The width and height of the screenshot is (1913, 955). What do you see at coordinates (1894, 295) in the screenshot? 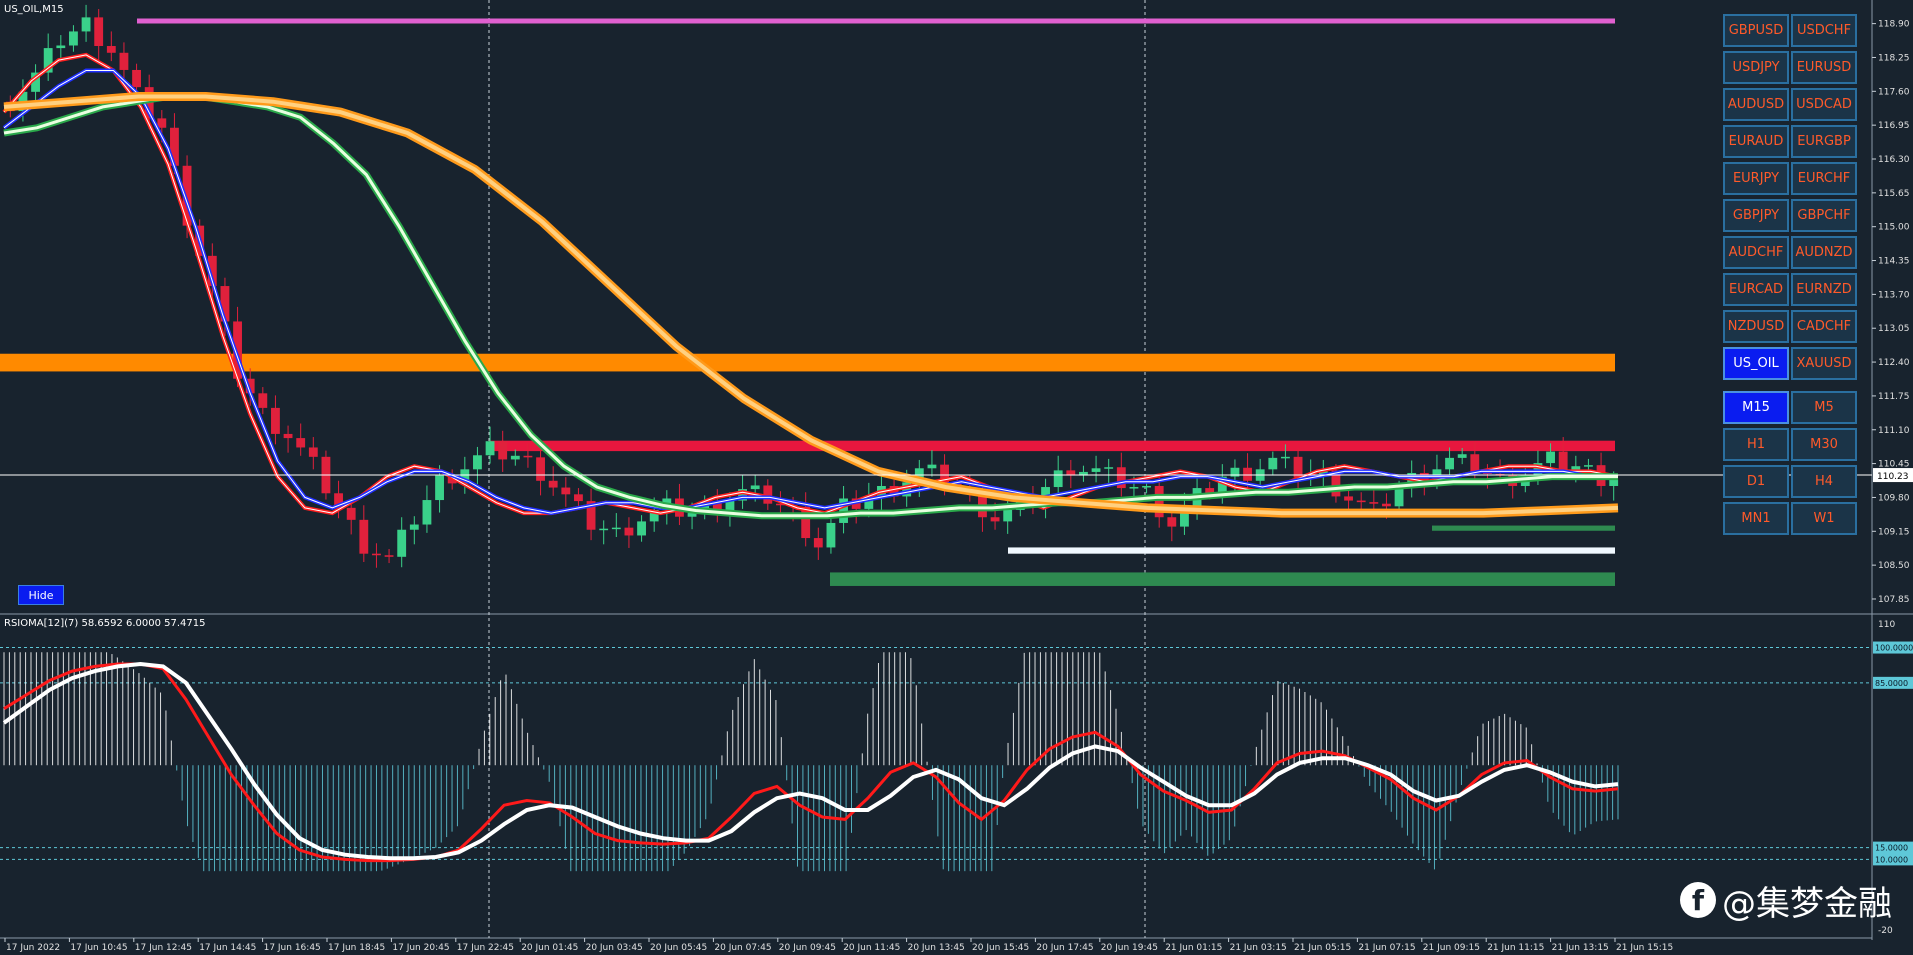
I see `price-tick-label: 113.70` at bounding box center [1894, 295].